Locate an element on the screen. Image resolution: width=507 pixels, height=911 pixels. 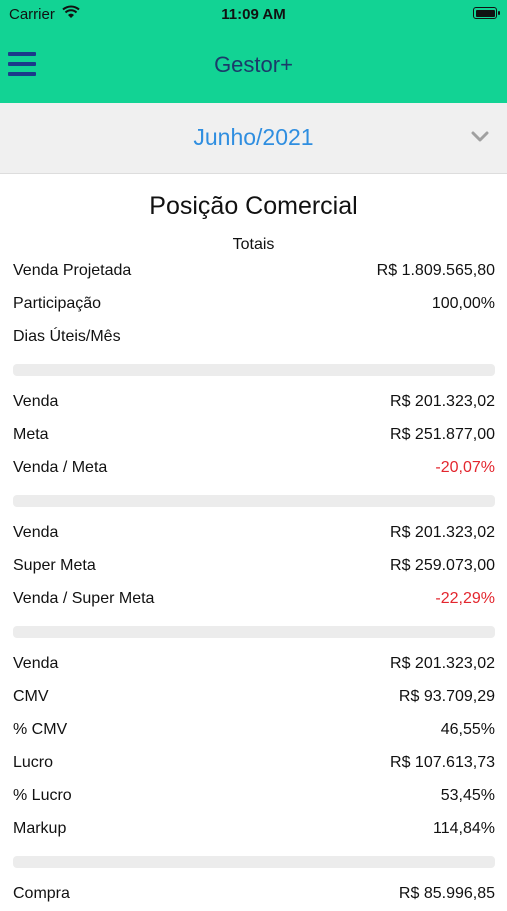
section-subtitle: Totais is located at coordinates (253, 244).